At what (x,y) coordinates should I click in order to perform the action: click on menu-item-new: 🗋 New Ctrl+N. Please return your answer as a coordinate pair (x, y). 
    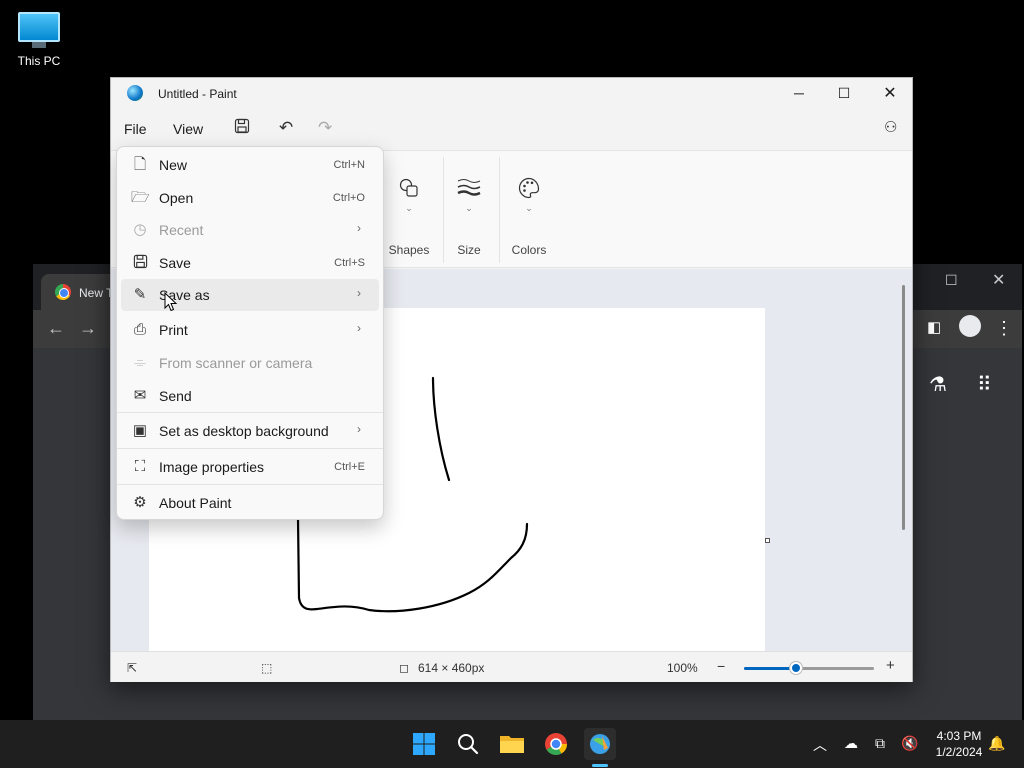
    Looking at the image, I should click on (250, 165).